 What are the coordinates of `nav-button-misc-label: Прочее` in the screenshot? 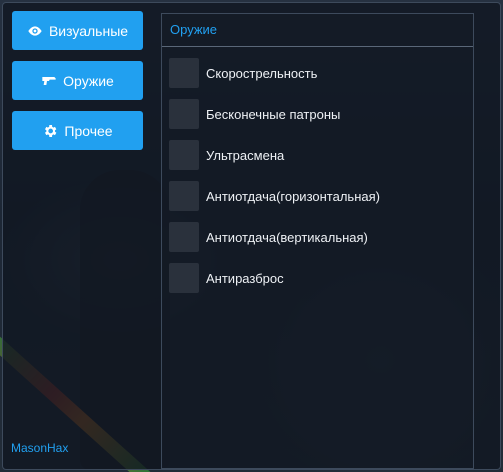 It's located at (88, 130).